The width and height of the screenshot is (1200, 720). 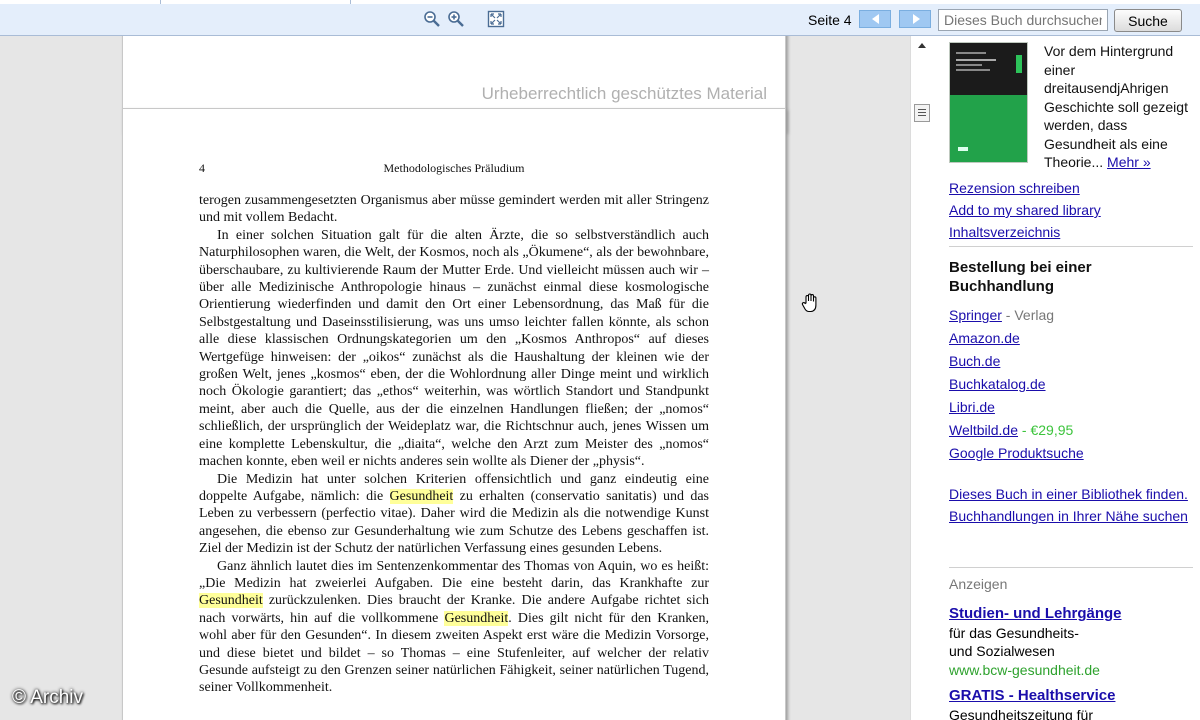 I want to click on nearby-bookstores-link: Buchhandlungen in Ihrer Nähe suchen, so click(x=1069, y=516).